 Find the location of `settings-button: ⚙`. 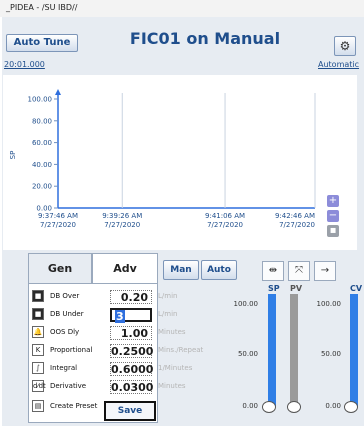

settings-button: ⚙ is located at coordinates (345, 46).